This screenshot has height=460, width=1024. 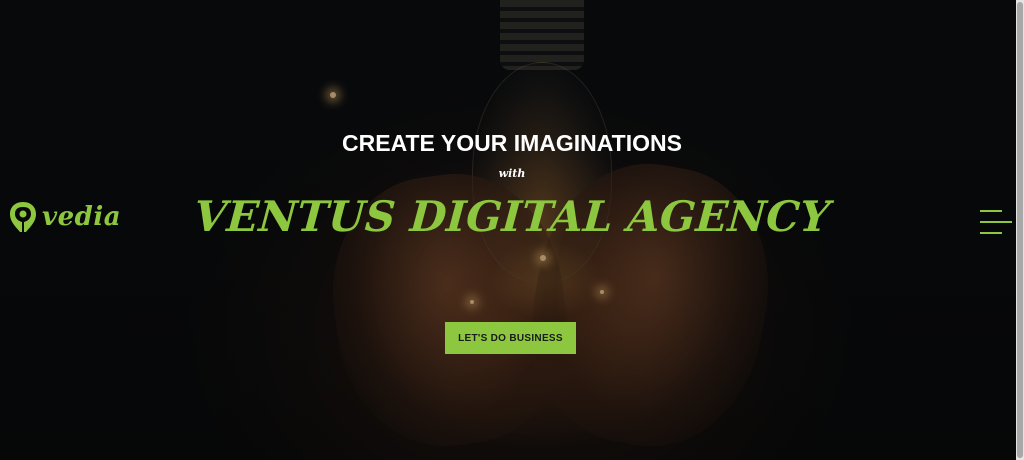 I want to click on agency-name: VENTUS DIGITAL AGENCY, so click(x=512, y=216).